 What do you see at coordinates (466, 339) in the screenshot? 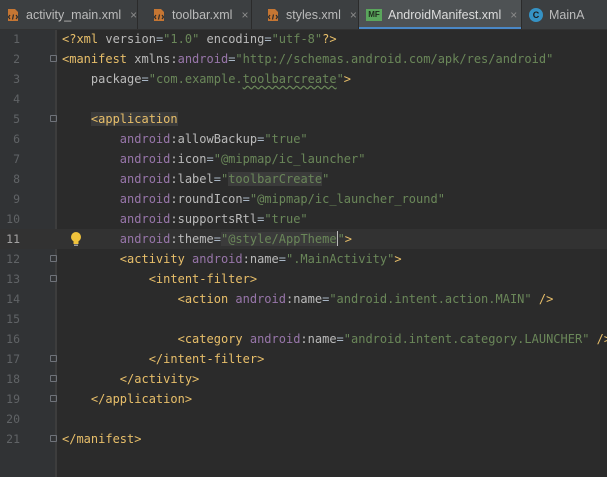
I see `code-token: "android.intent.category.LAUNCHER"` at bounding box center [466, 339].